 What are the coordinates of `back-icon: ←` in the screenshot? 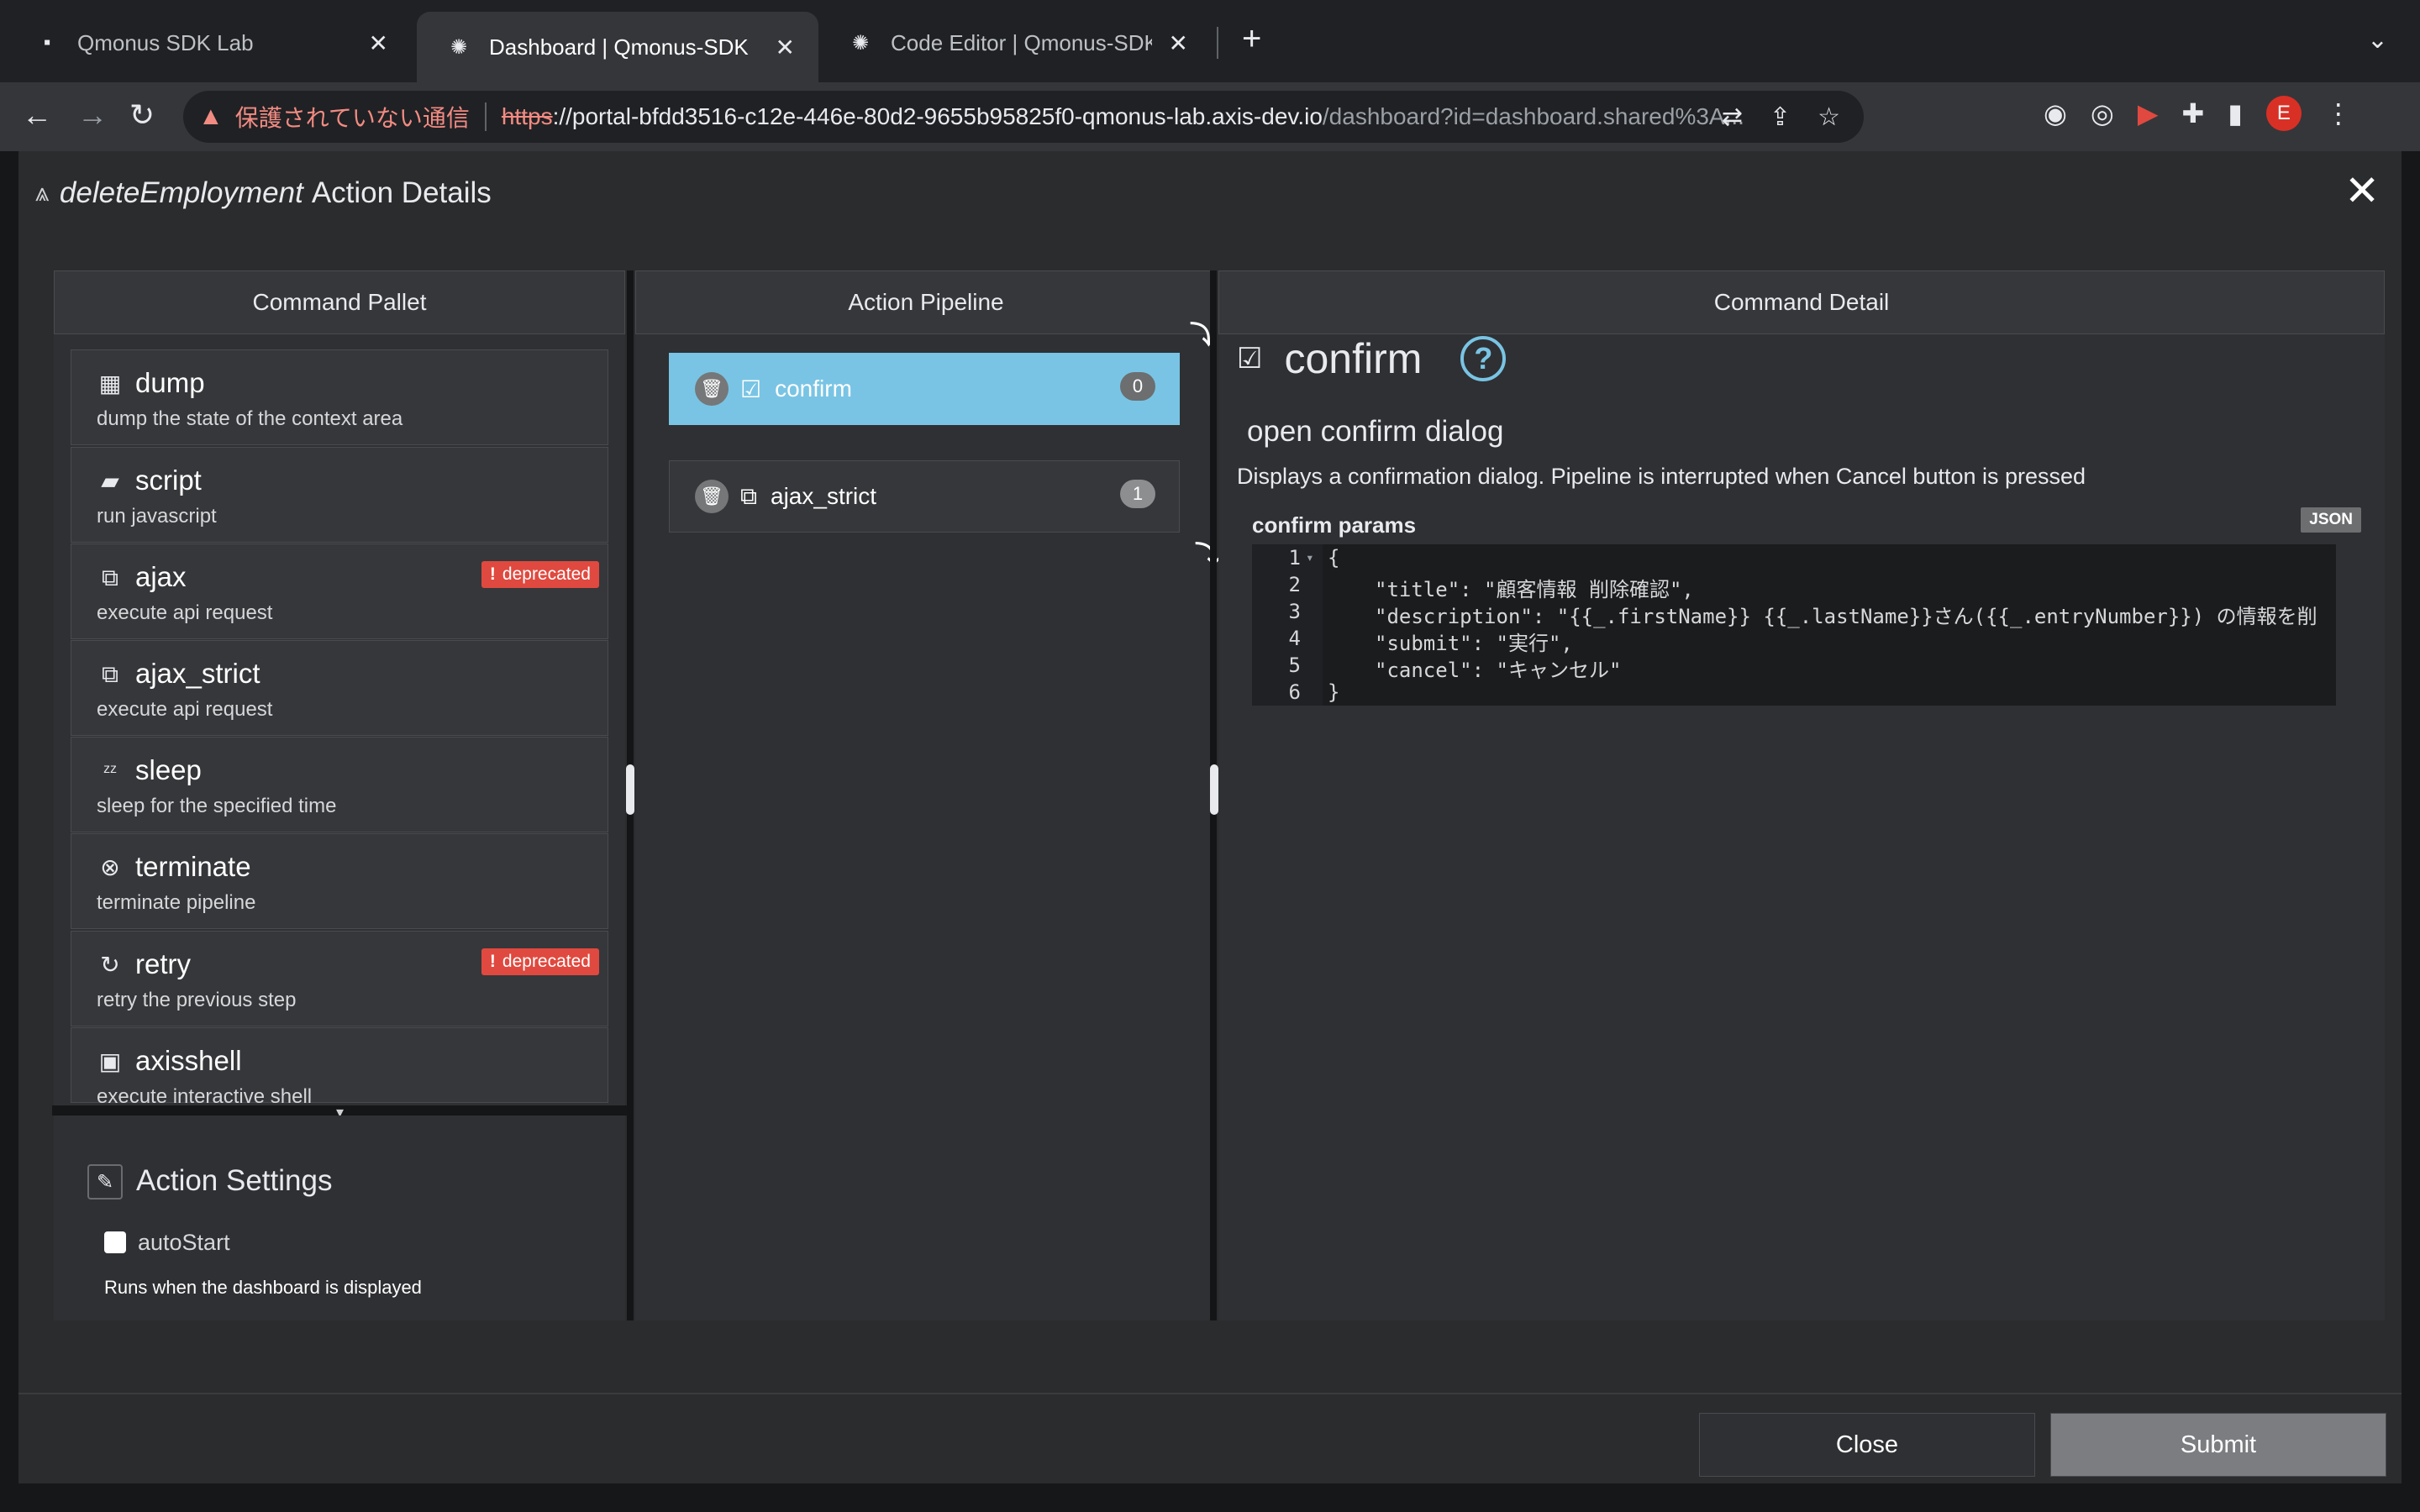 It's located at (37, 115).